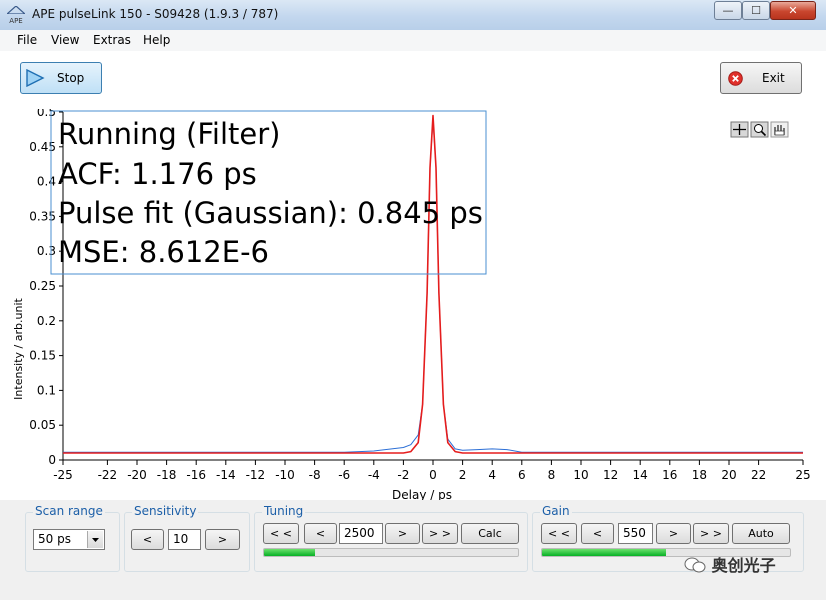 Image resolution: width=826 pixels, height=600 pixels. What do you see at coordinates (169, 134) in the screenshot?
I see `status-line: Running (Filter)` at bounding box center [169, 134].